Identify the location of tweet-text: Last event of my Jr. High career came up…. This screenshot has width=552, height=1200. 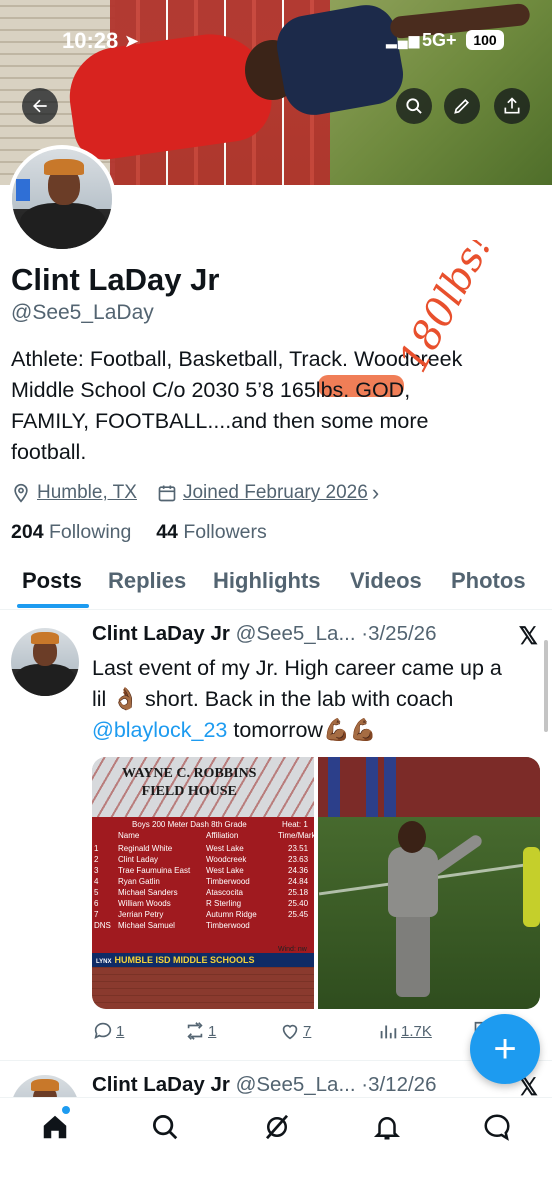
(317, 699).